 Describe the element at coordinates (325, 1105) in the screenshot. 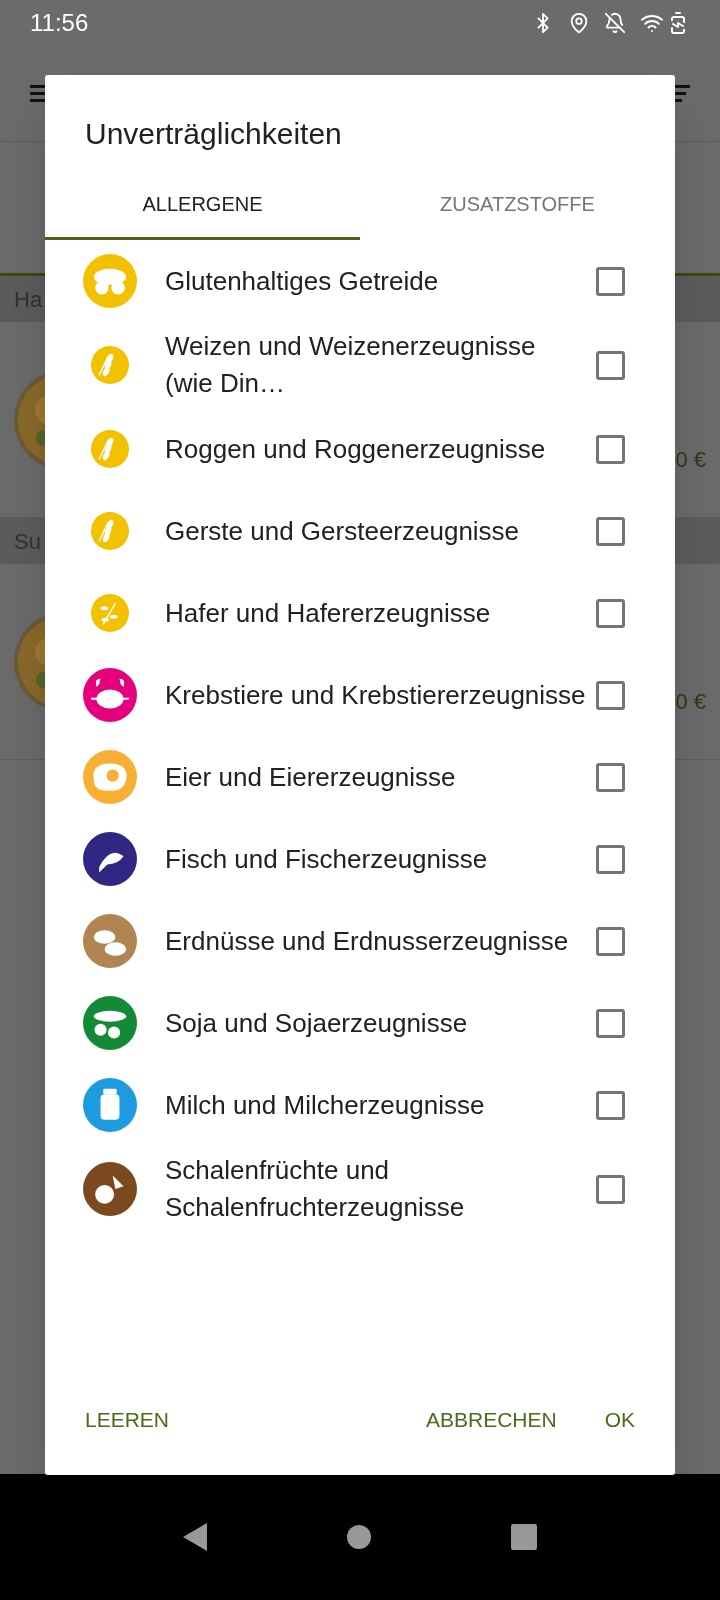

I see `allergen-label: Milch und Milcherzeugnisse` at that location.